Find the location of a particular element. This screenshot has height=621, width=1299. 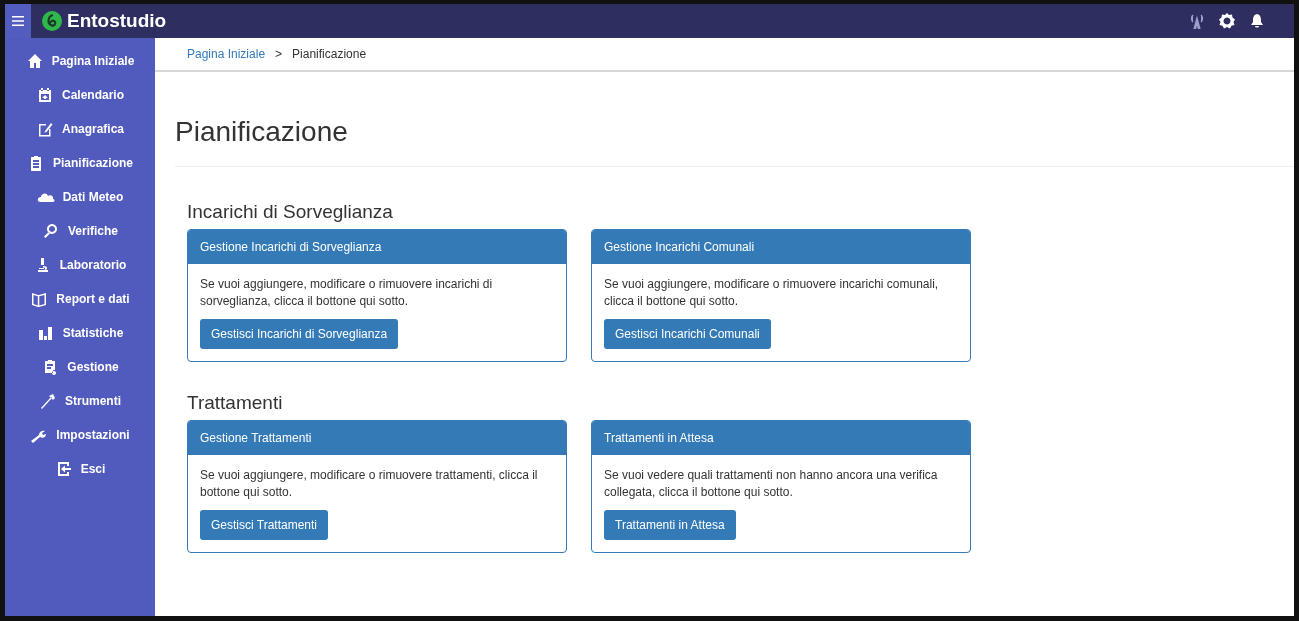

sidebar-item: Esci is located at coordinates (80, 469).